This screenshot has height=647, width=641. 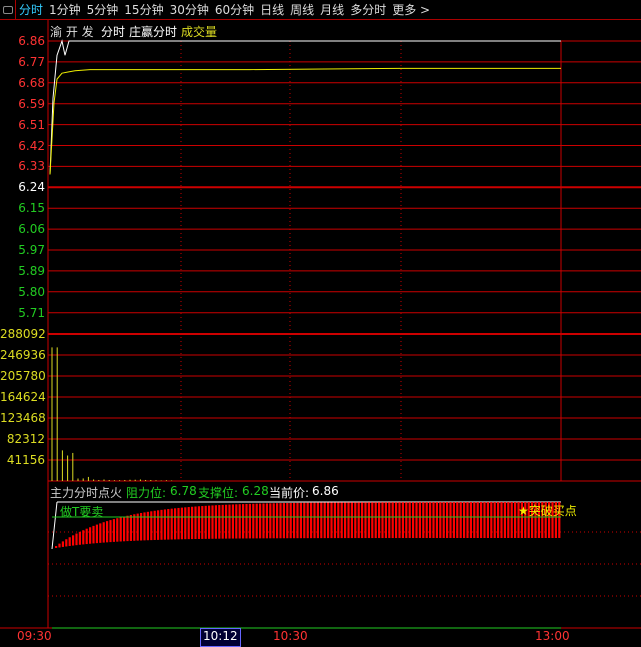 I want to click on sell-signal: 做T要卖, so click(x=82, y=512).